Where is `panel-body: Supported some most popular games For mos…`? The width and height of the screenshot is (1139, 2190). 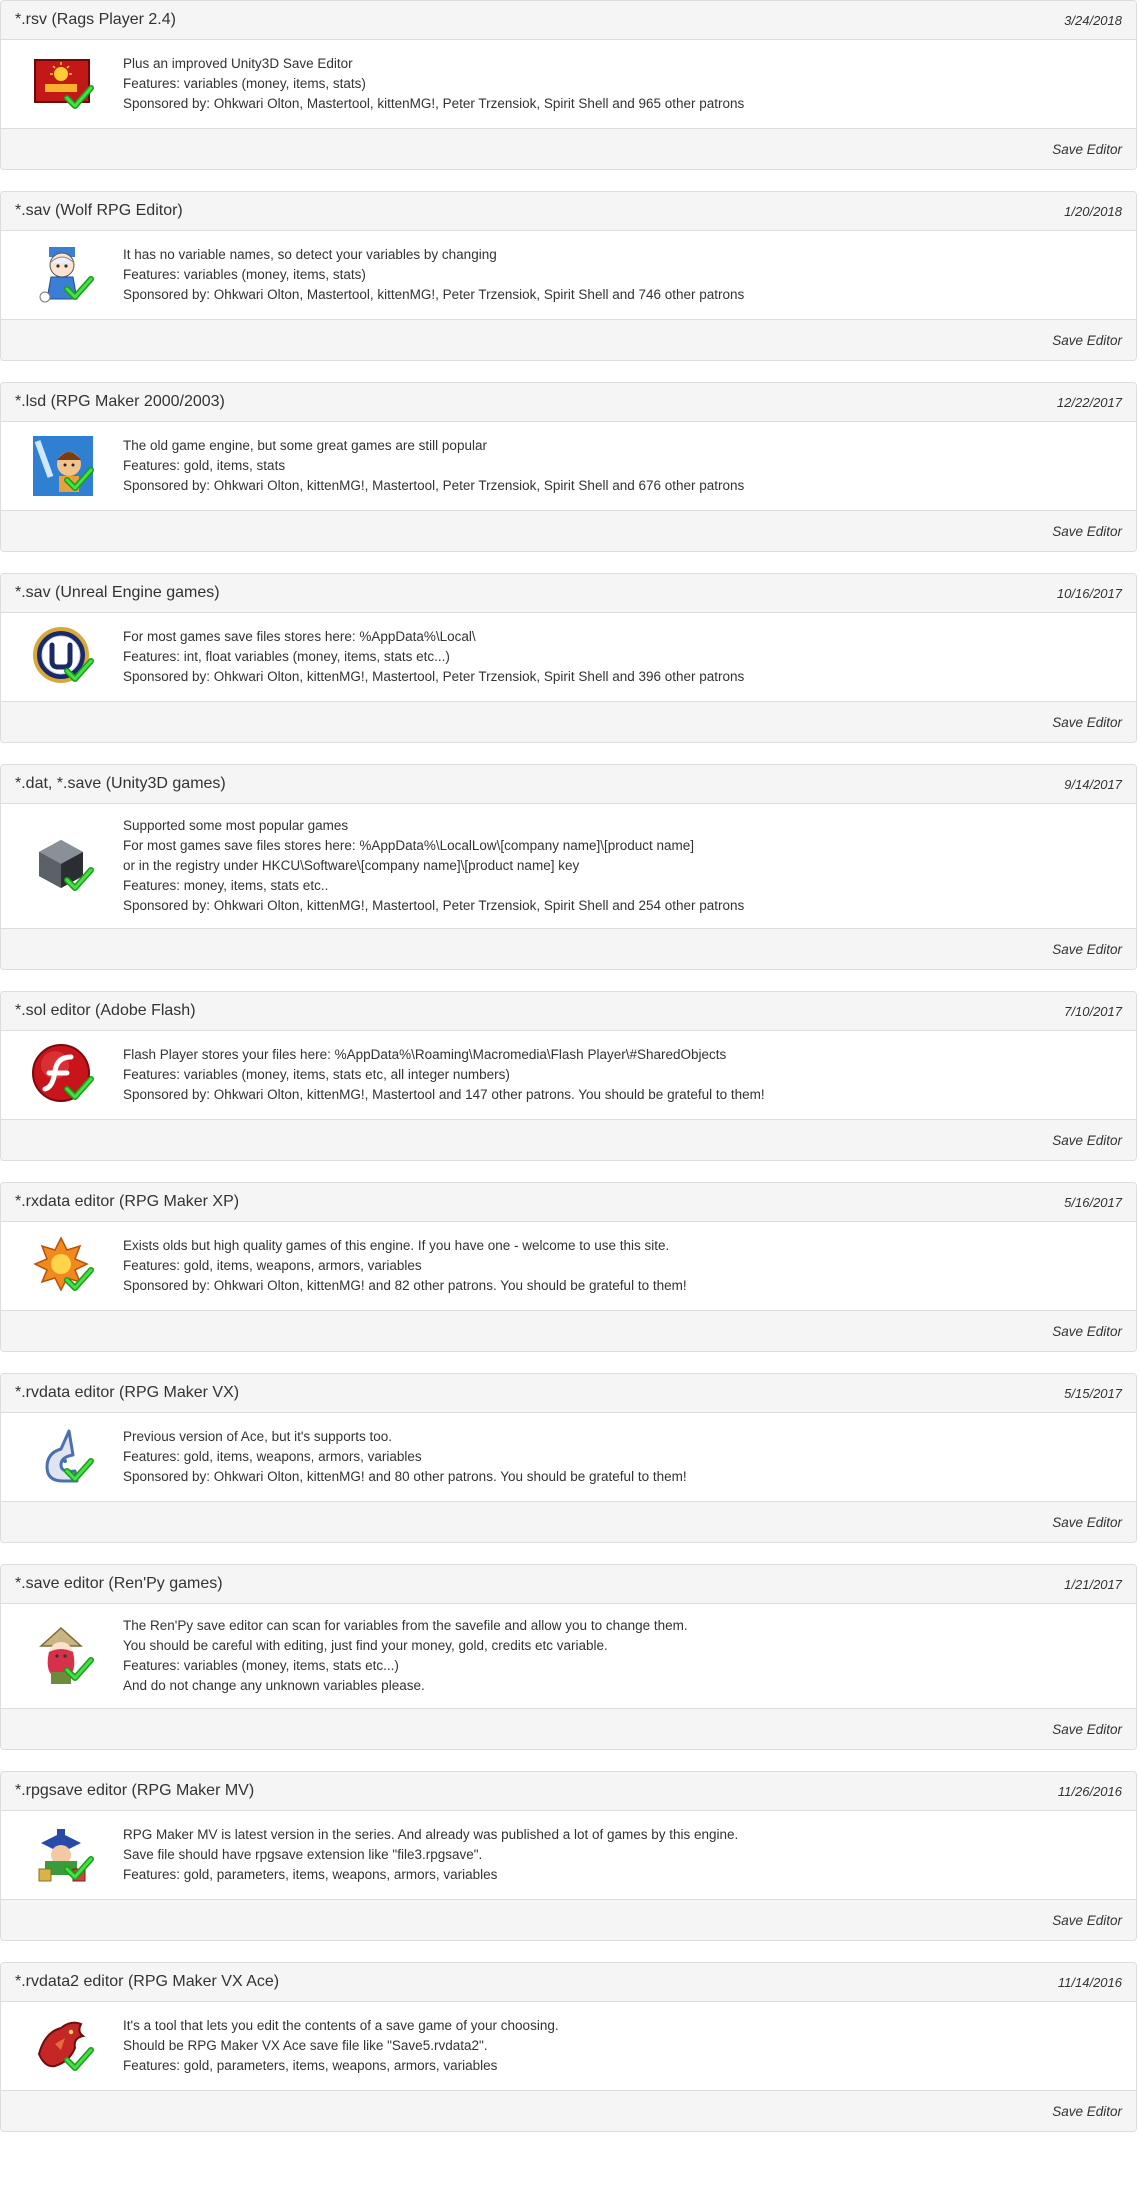 panel-body: Supported some most popular games For mos… is located at coordinates (568, 866).